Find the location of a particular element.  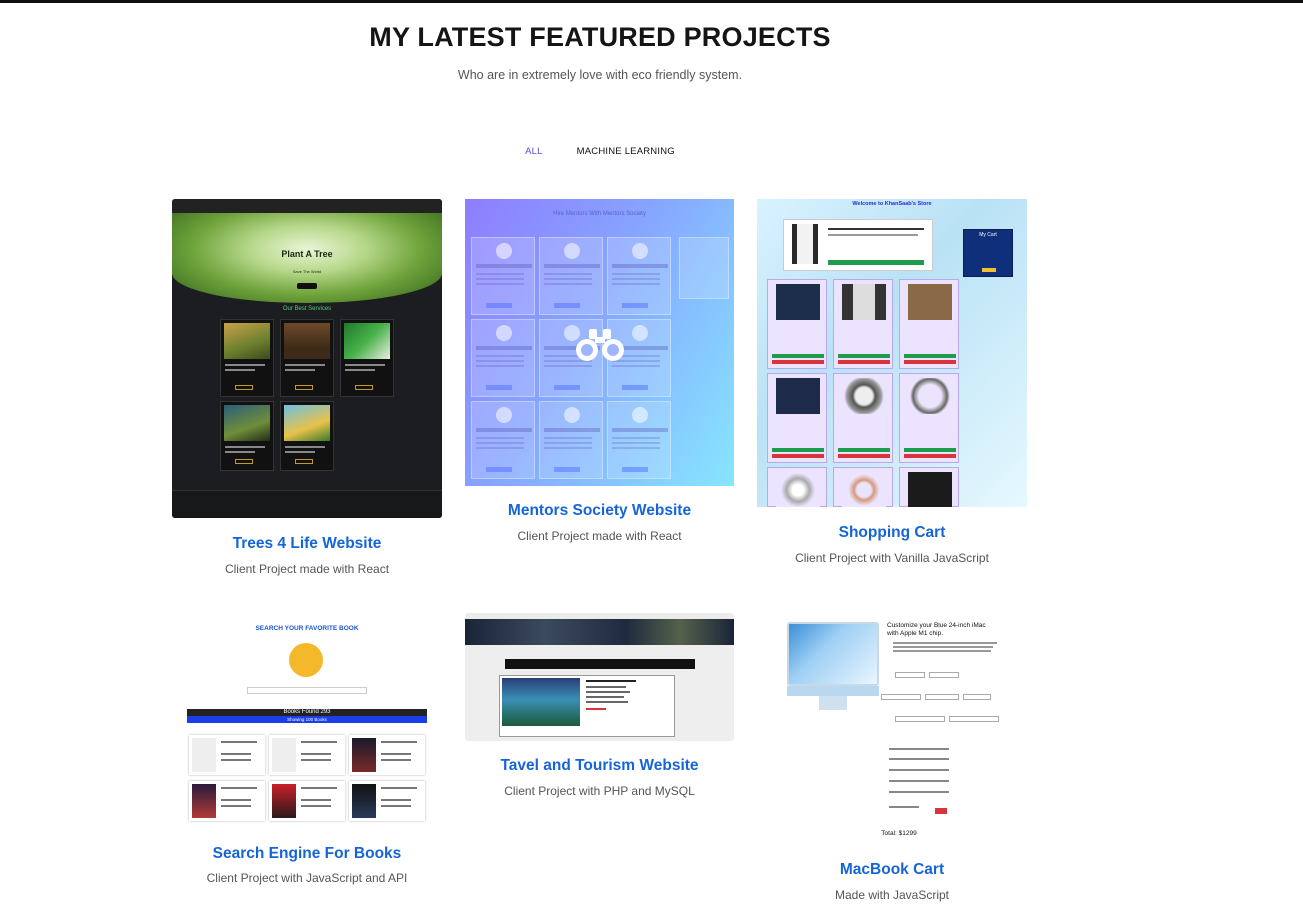

preview-featured-product is located at coordinates (858, 245).